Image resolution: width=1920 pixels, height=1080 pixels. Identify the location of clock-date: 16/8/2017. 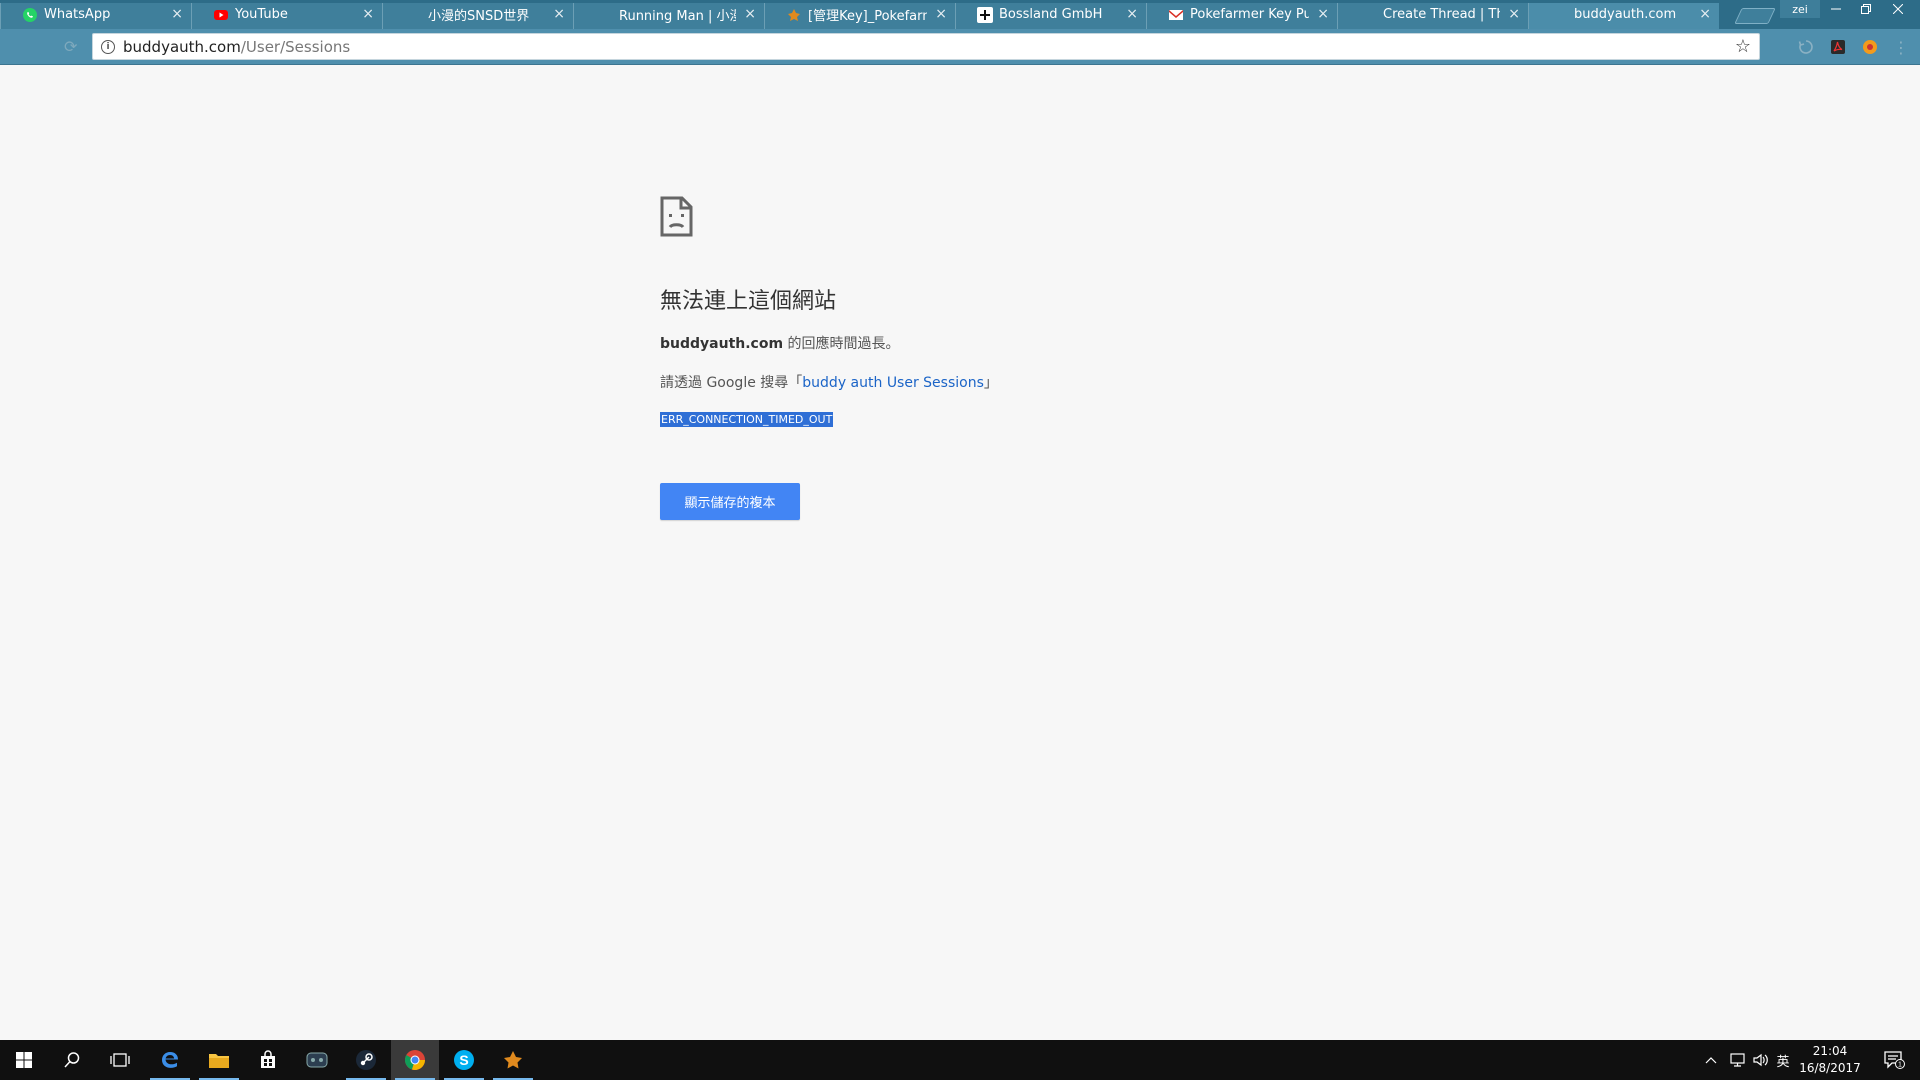
(1830, 1068).